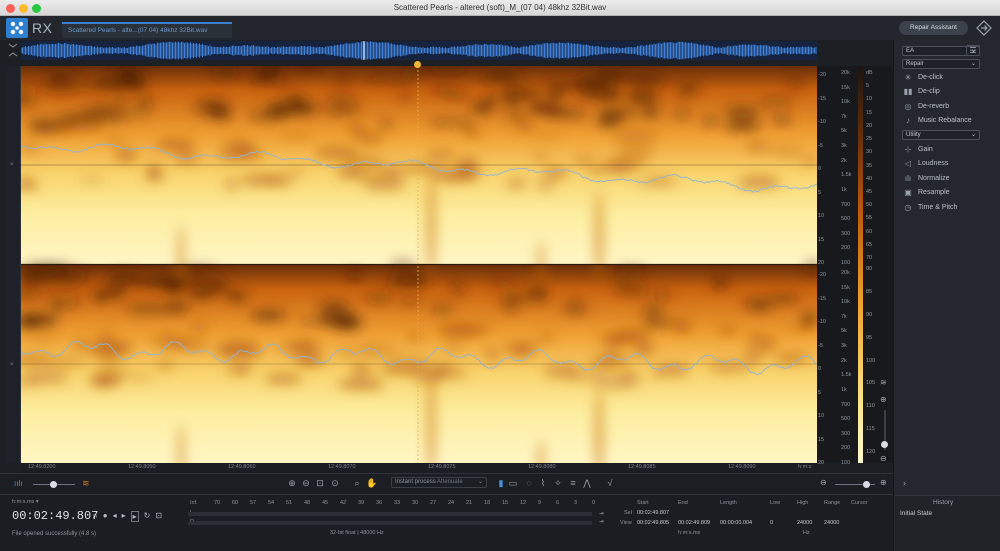 This screenshot has height=551, width=1000. What do you see at coordinates (320, 483) in the screenshot?
I see `zoom-selection-icon: ⊡` at bounding box center [320, 483].